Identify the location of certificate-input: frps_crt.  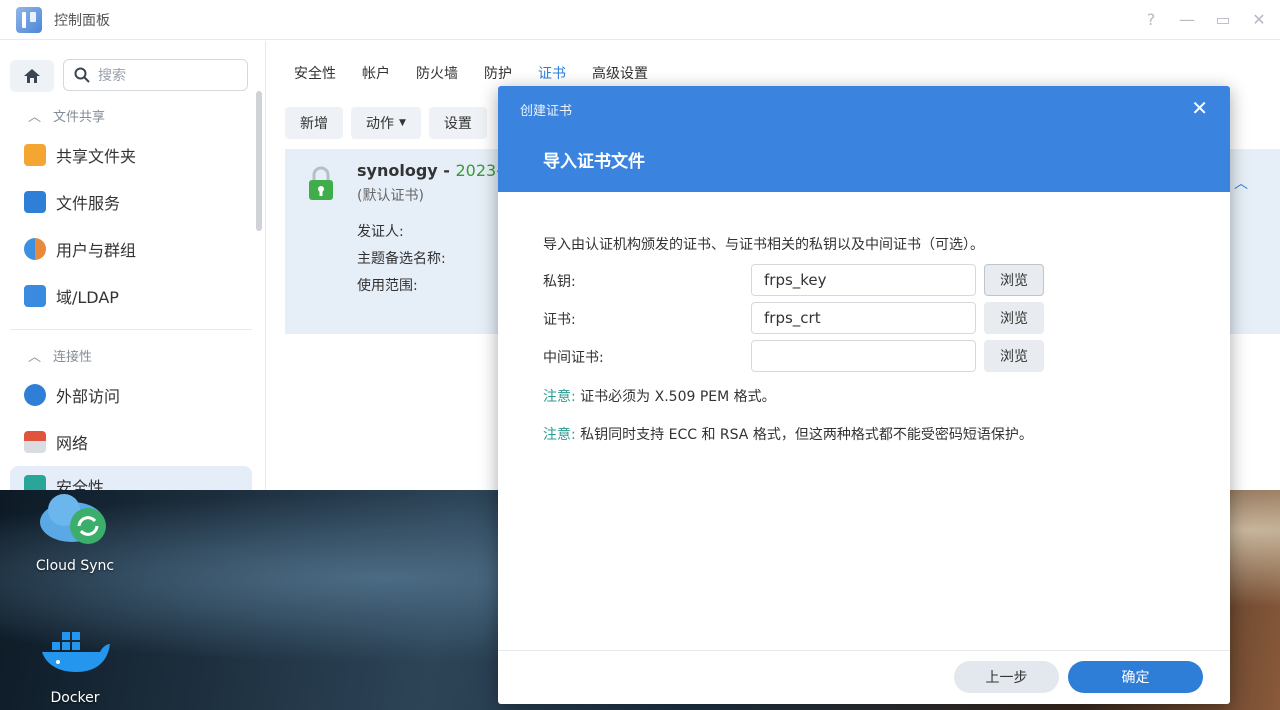
(863, 318).